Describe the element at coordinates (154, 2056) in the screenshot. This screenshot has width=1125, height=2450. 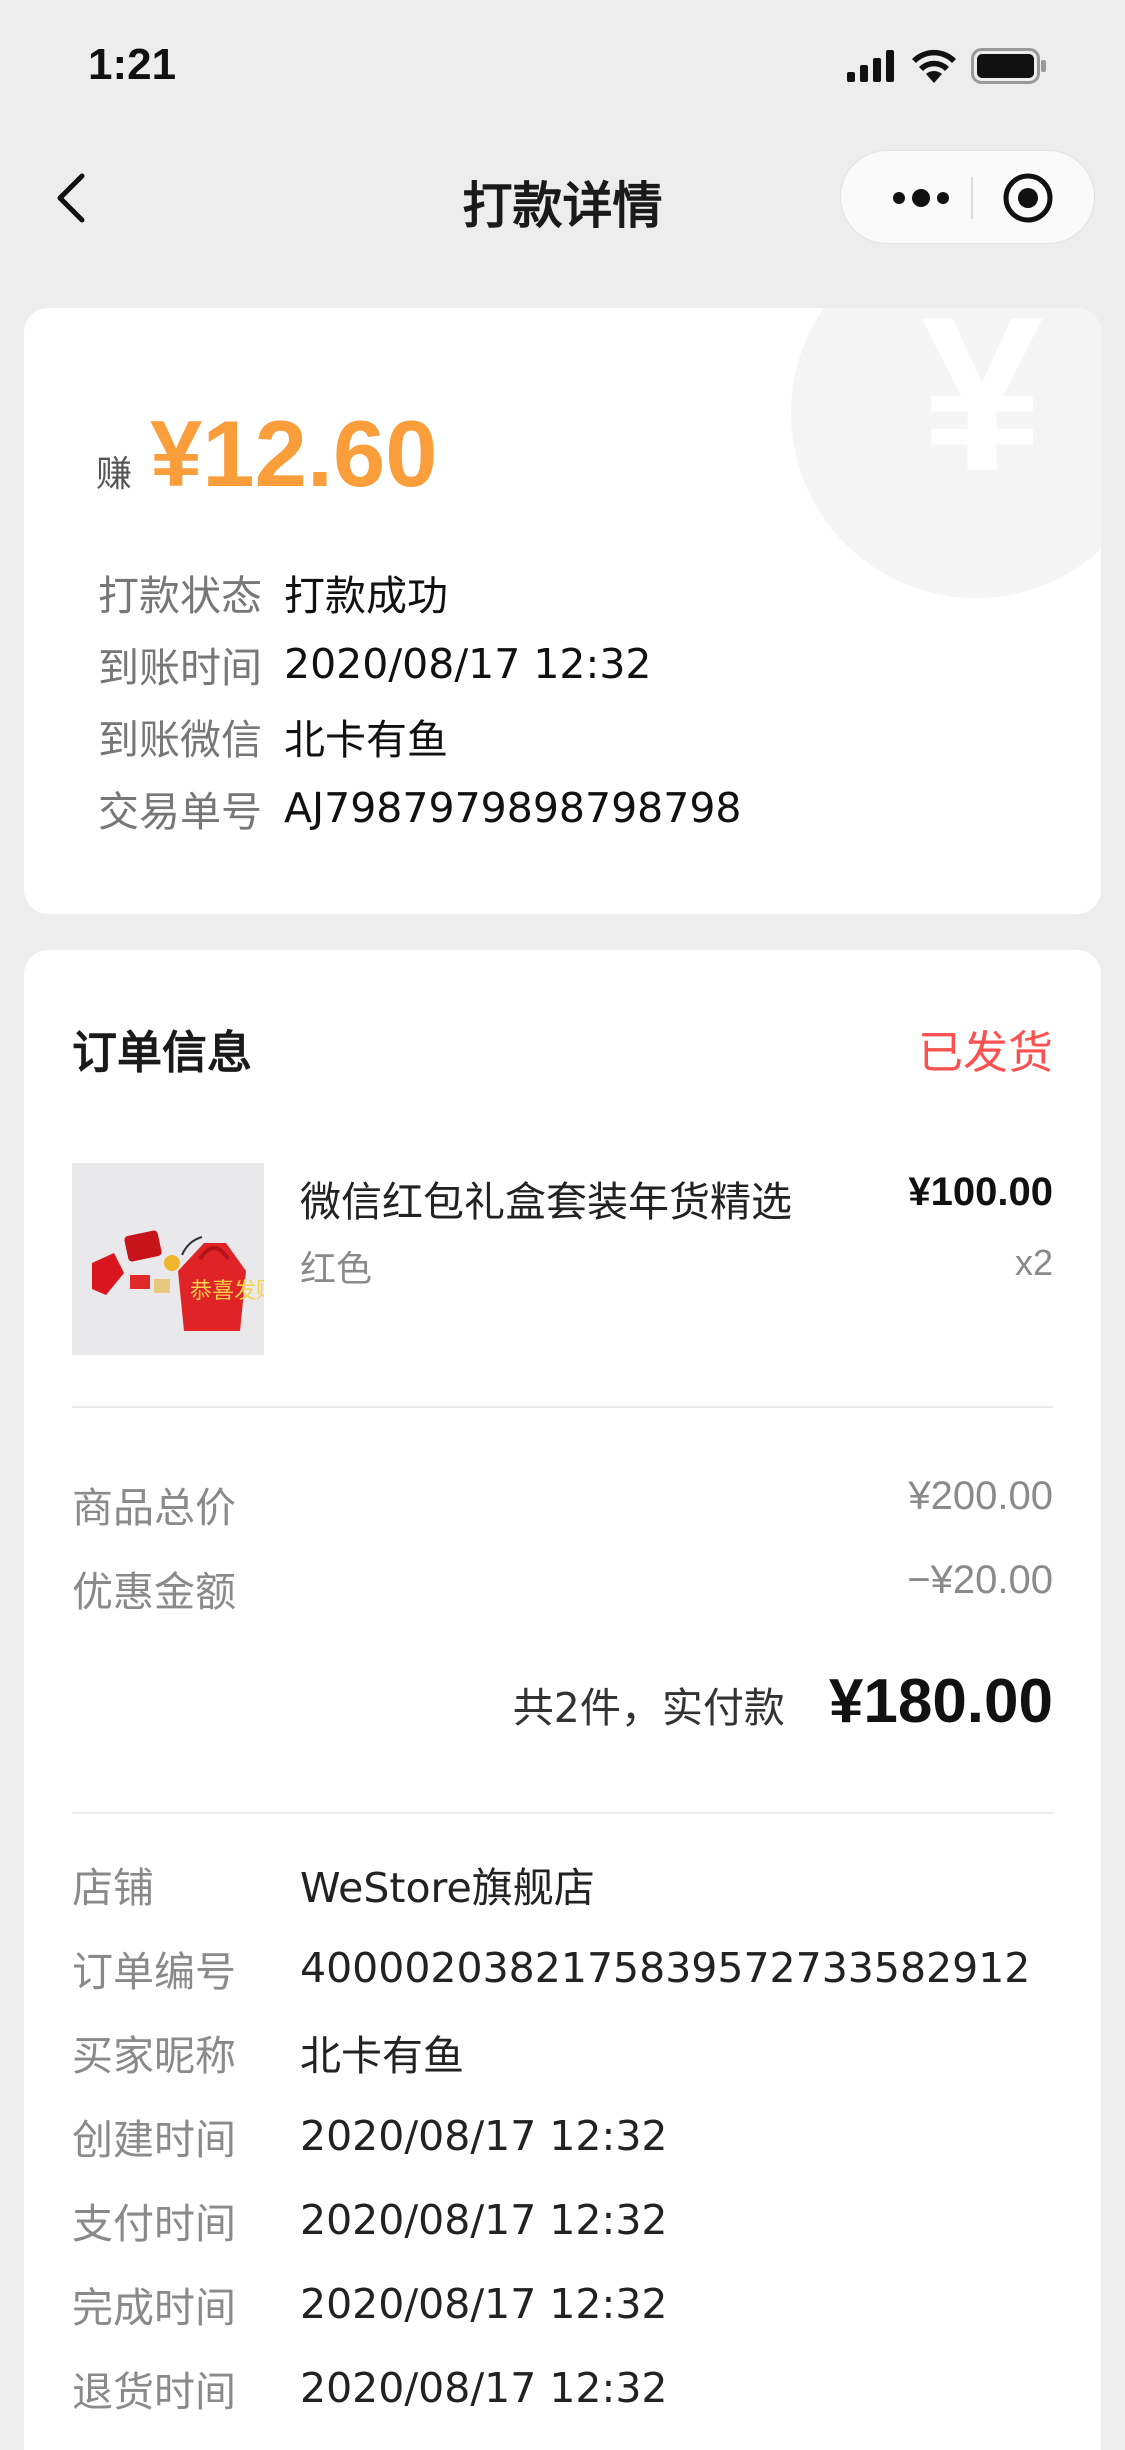
I see `order-info-label: 买家昵称` at that location.